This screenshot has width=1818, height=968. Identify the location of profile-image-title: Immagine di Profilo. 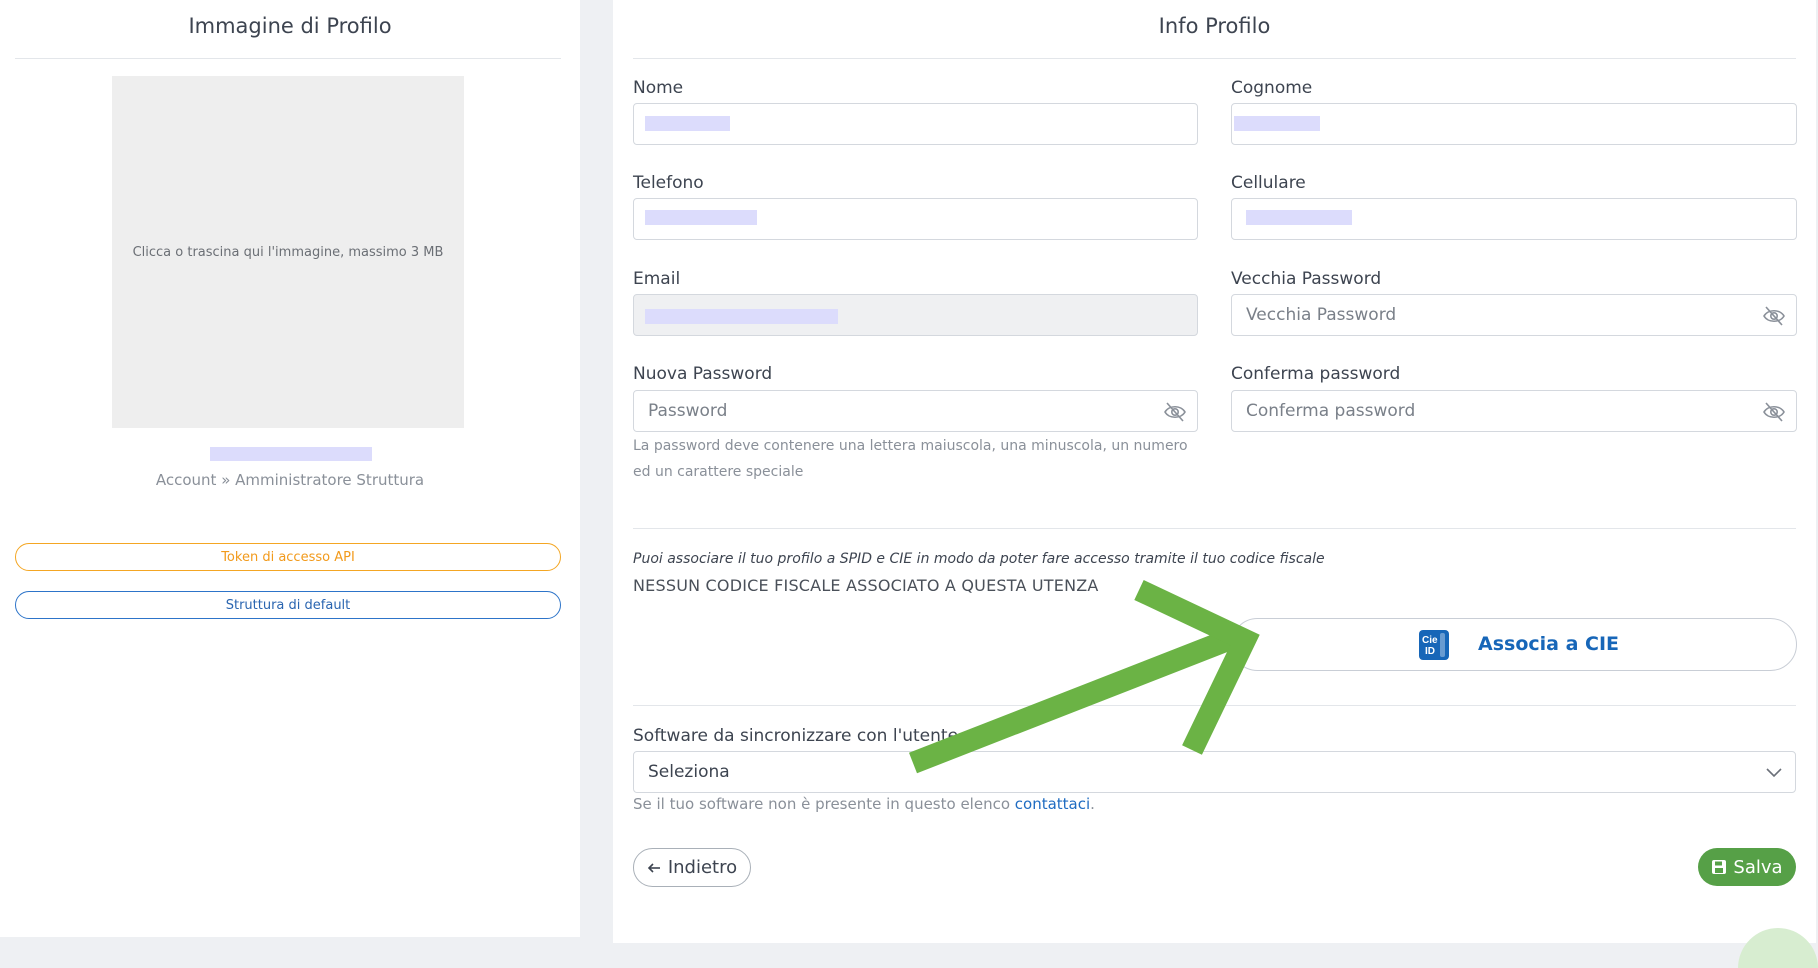
(290, 26).